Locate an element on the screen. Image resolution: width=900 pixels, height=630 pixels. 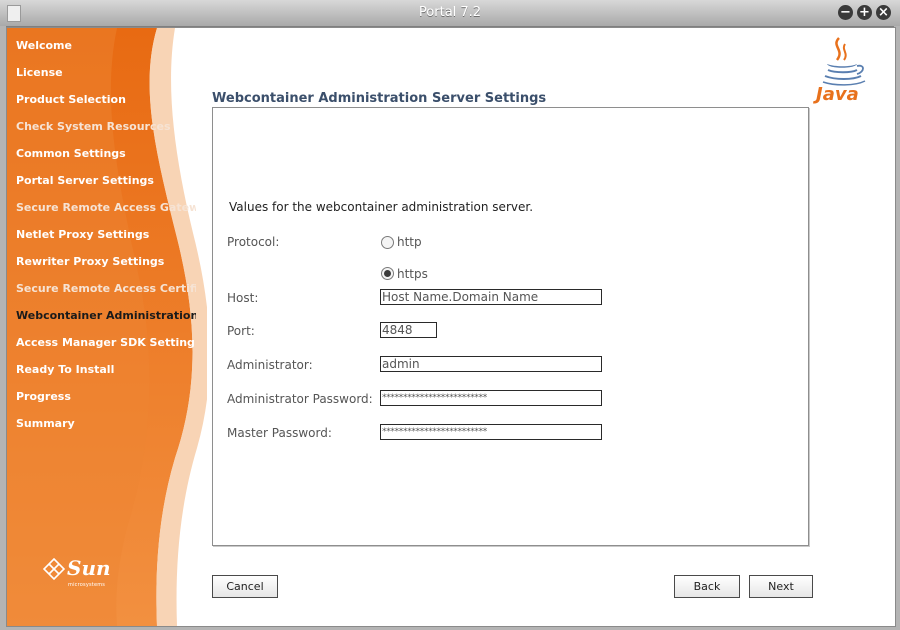
protocol-https-label: https is located at coordinates (412, 274).